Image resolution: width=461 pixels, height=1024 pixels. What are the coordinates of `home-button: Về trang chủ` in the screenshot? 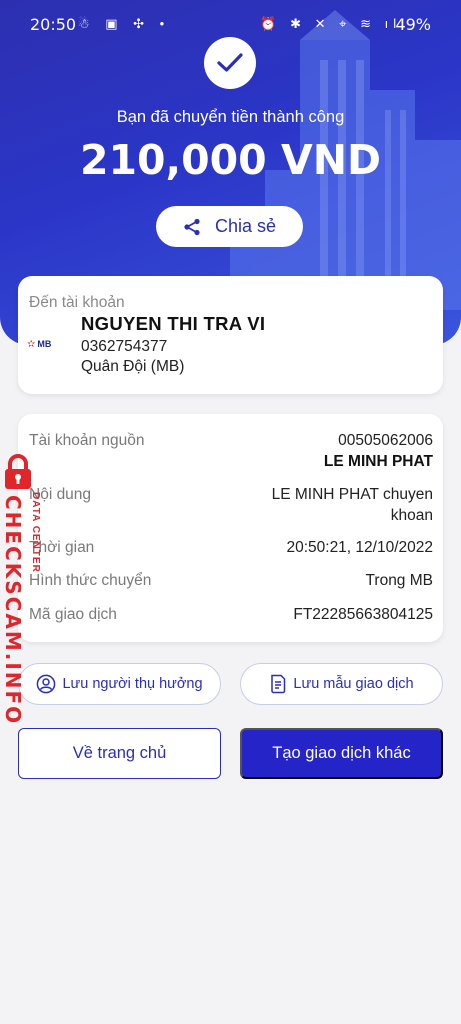 It's located at (119, 753).